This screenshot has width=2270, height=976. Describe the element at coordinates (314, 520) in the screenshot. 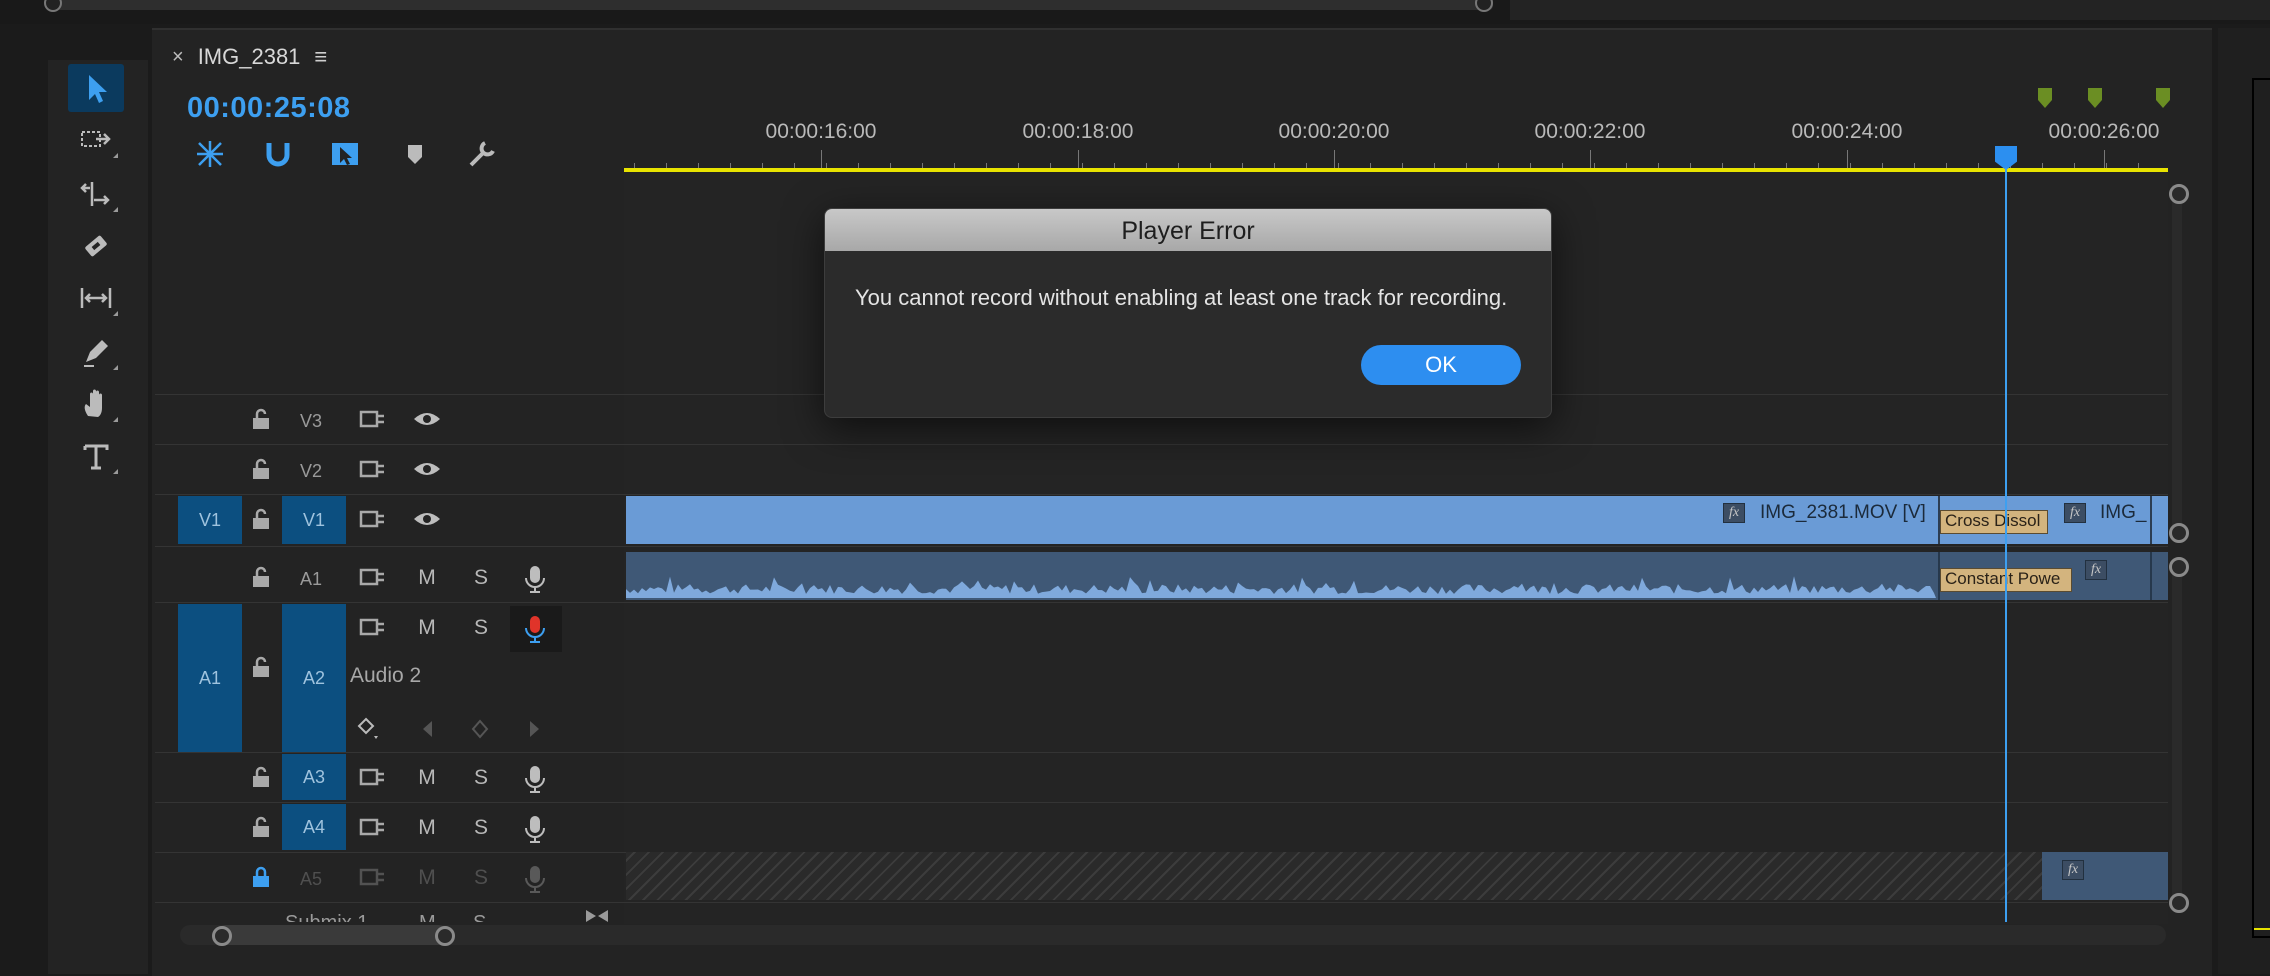

I see `track-label-v1: V1` at that location.